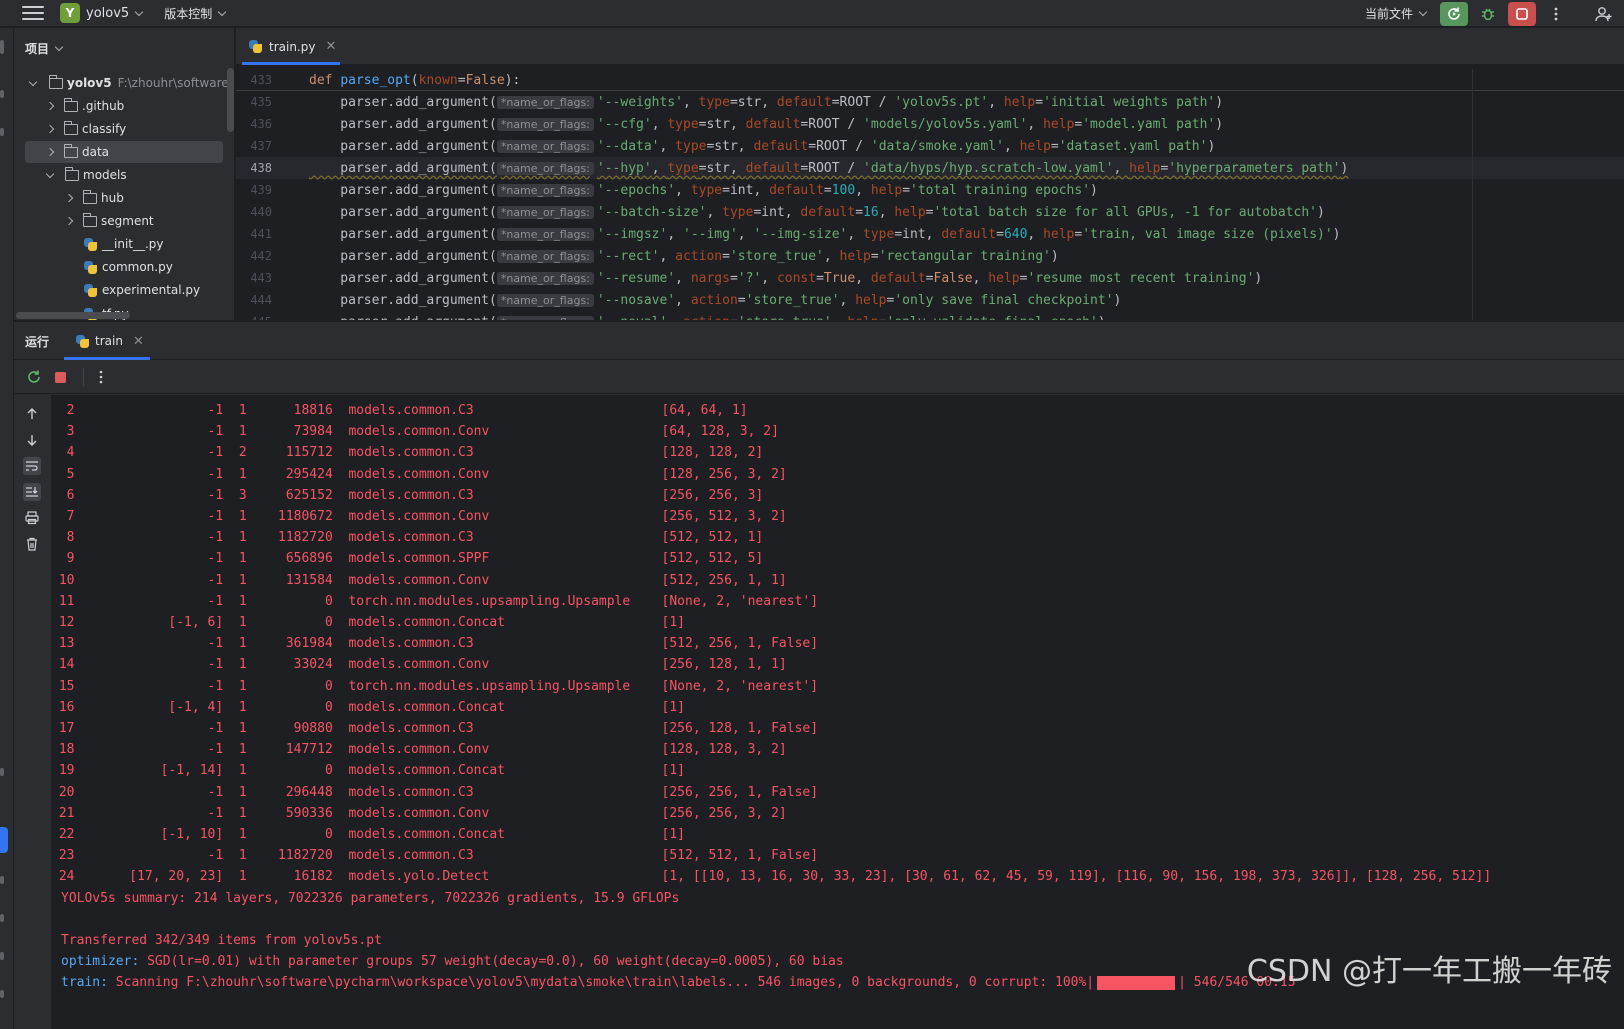 The width and height of the screenshot is (1624, 1029). What do you see at coordinates (930, 80) in the screenshot?
I see `code-line: 433 def parse_opt(known=False):` at bounding box center [930, 80].